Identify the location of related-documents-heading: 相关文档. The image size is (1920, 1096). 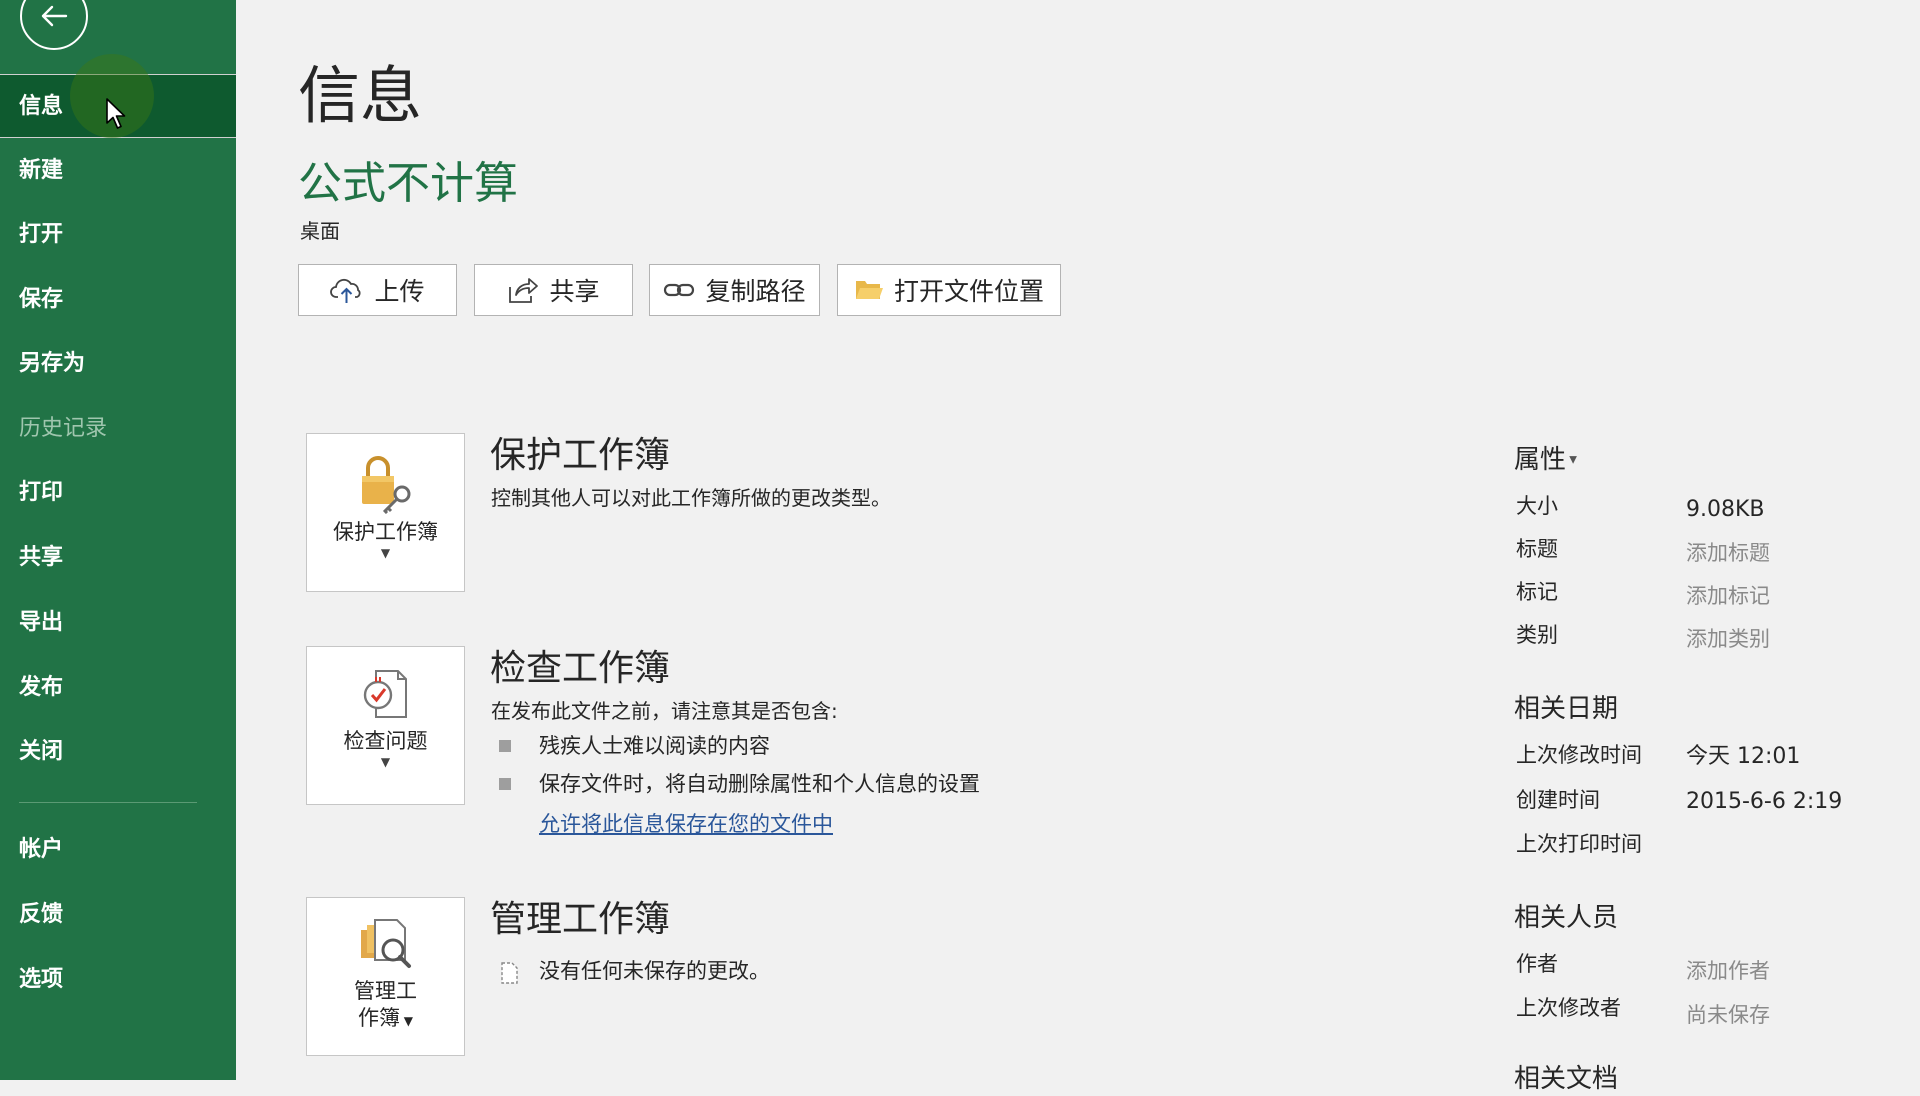
(1566, 1079).